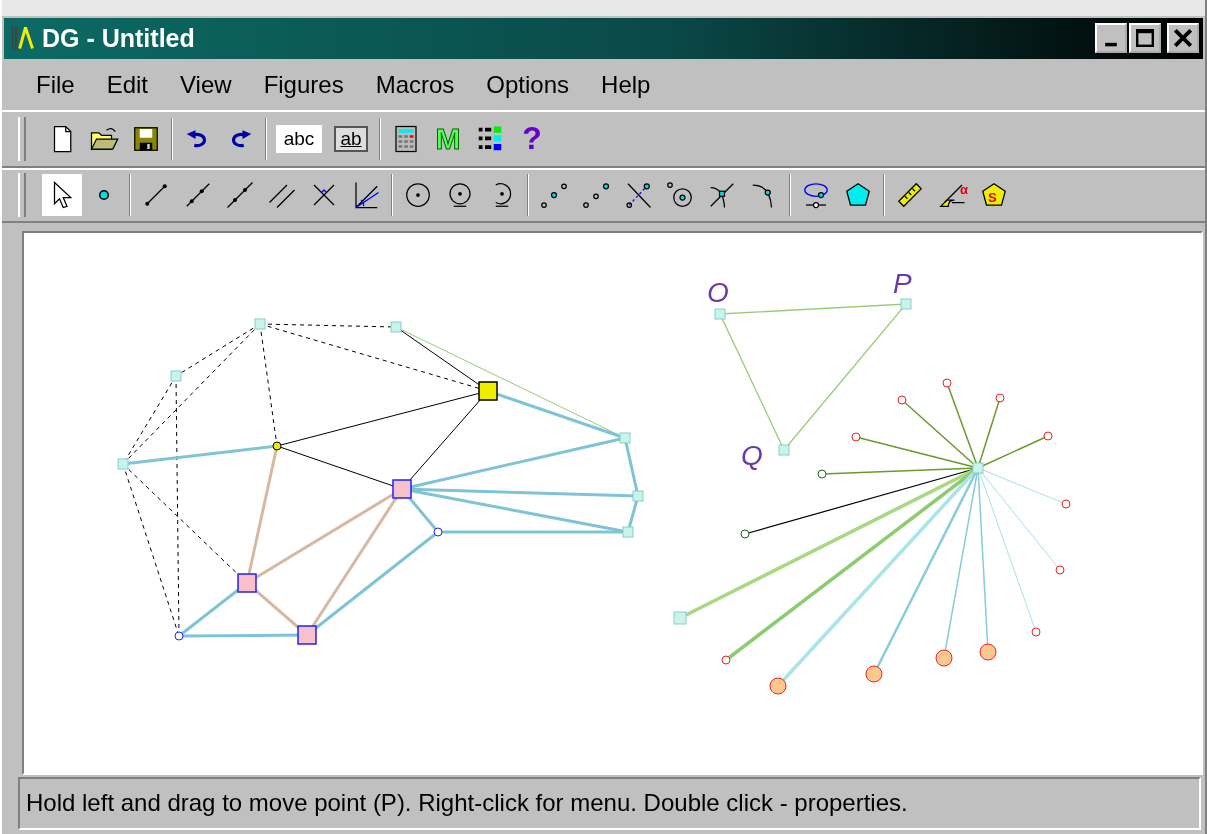  I want to click on point-label: P, so click(902, 283).